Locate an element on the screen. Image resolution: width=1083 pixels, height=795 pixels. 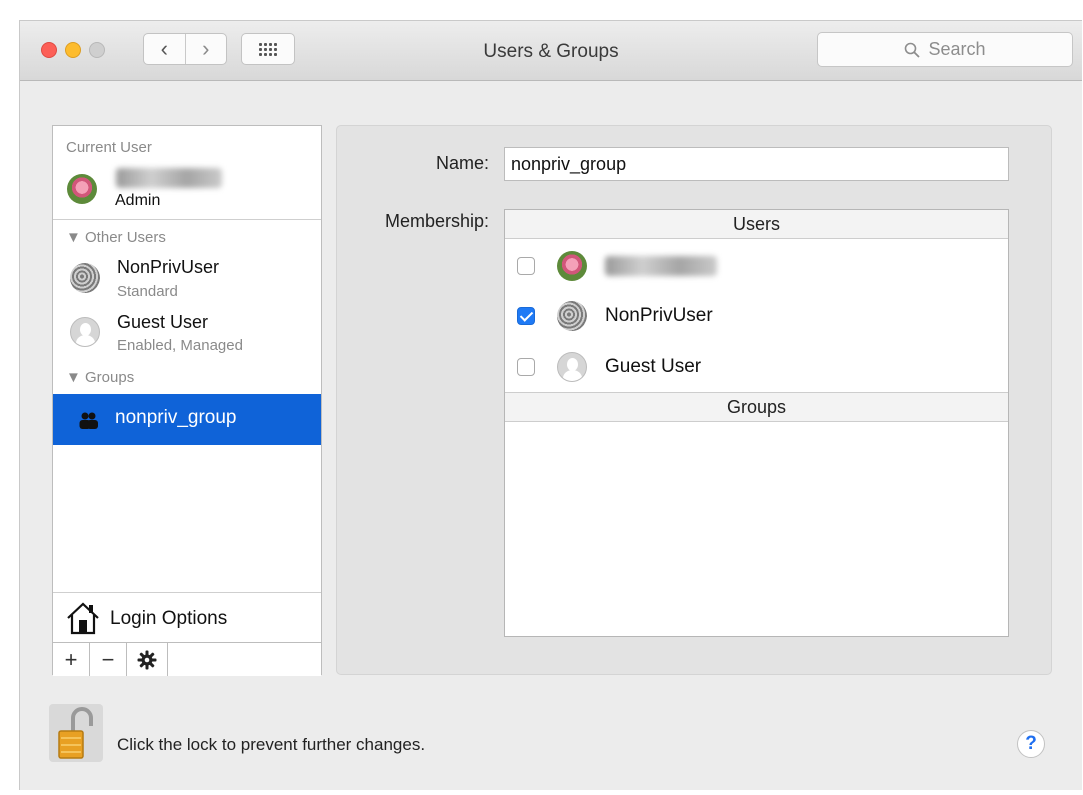
user-type: Standard is located at coordinates (147, 291).